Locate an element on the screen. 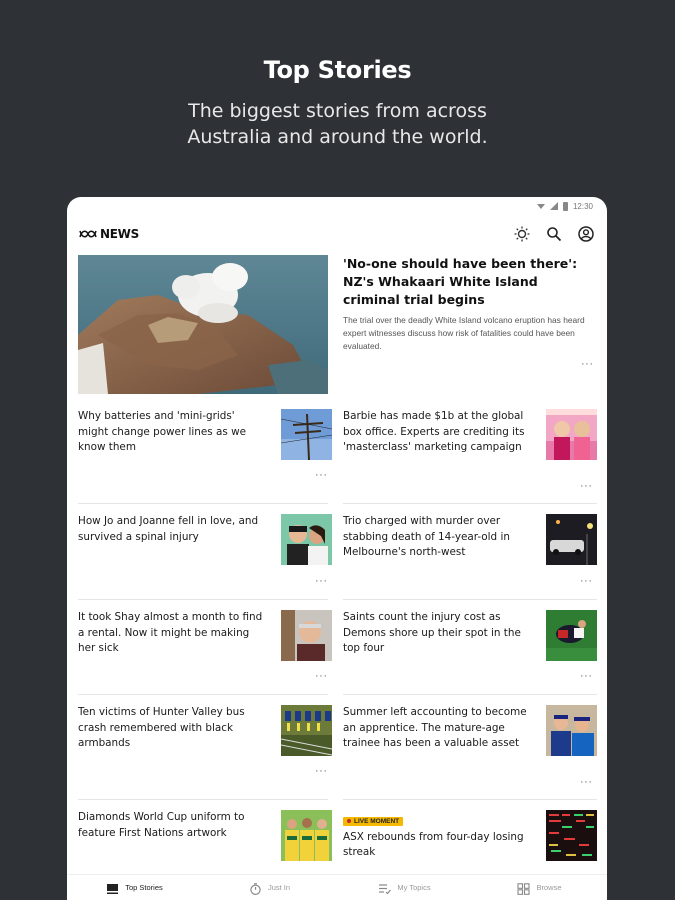 This screenshot has width=675, height=900. hero-more-options-icon: ··· is located at coordinates (587, 364).